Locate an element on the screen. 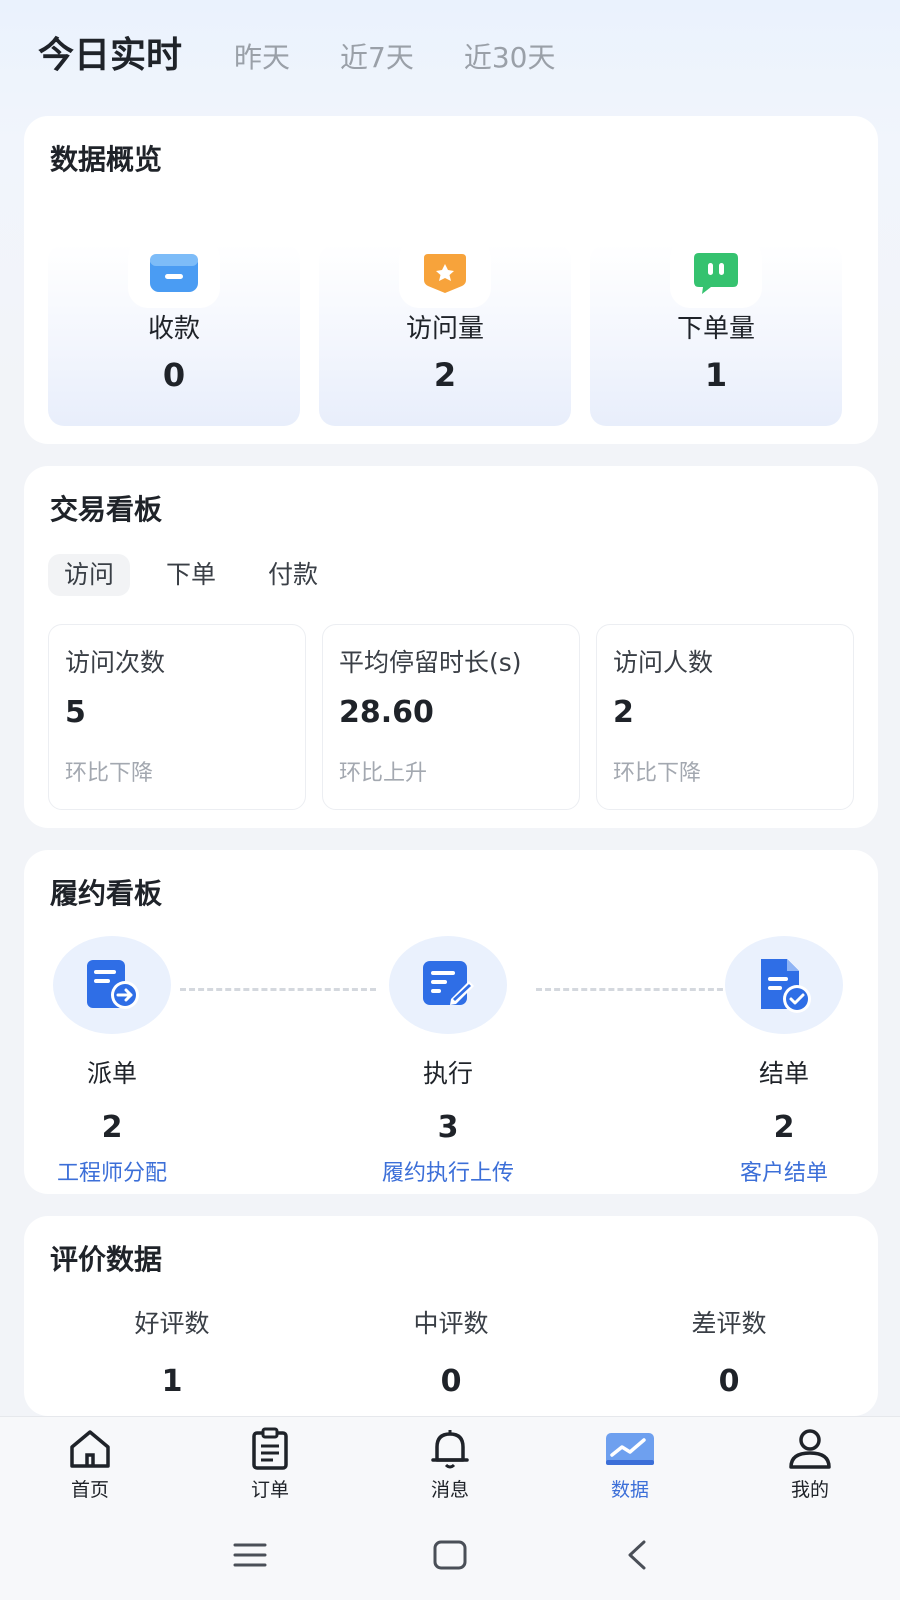 This screenshot has height=1600, width=900. system-back-button is located at coordinates (637, 1555).